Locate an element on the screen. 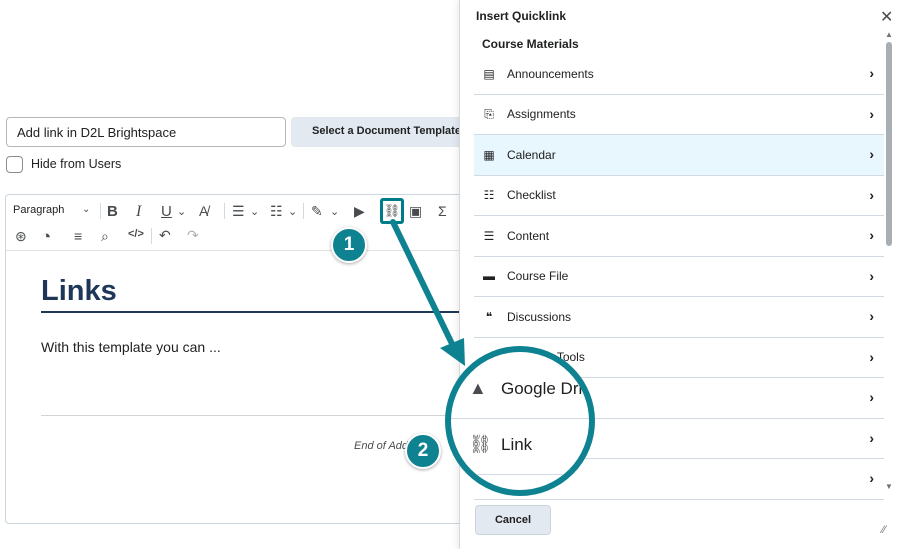 This screenshot has width=907, height=549. insert-stuff-icon: ▶ is located at coordinates (359, 211).